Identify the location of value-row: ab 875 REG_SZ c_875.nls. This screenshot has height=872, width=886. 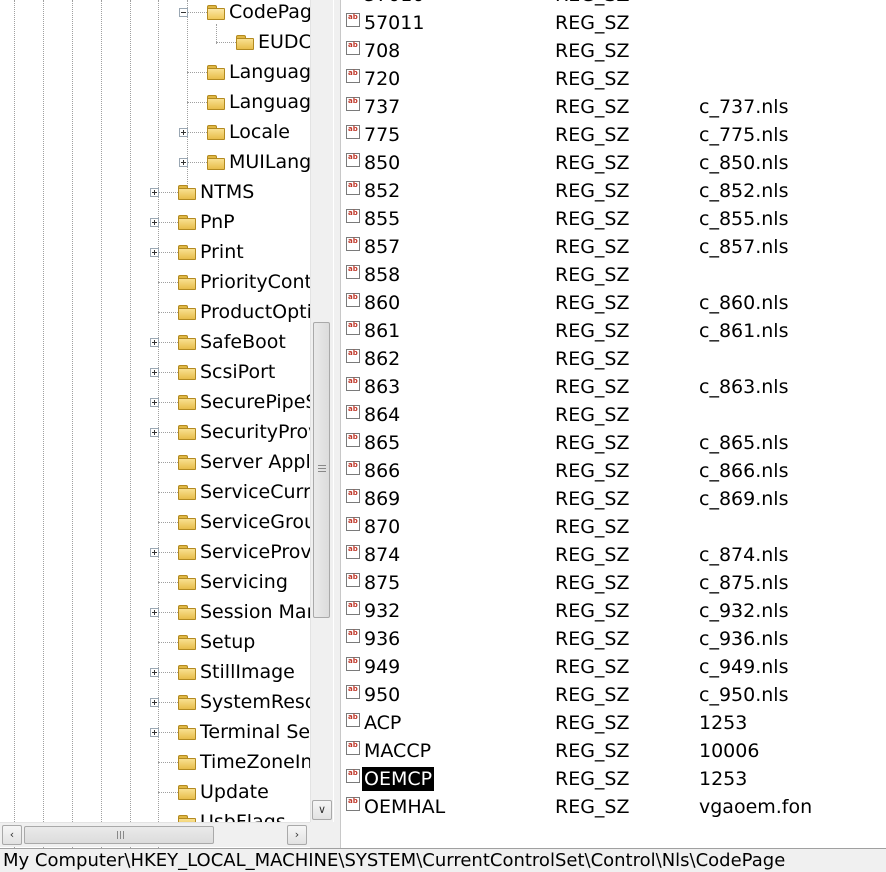
(613, 584).